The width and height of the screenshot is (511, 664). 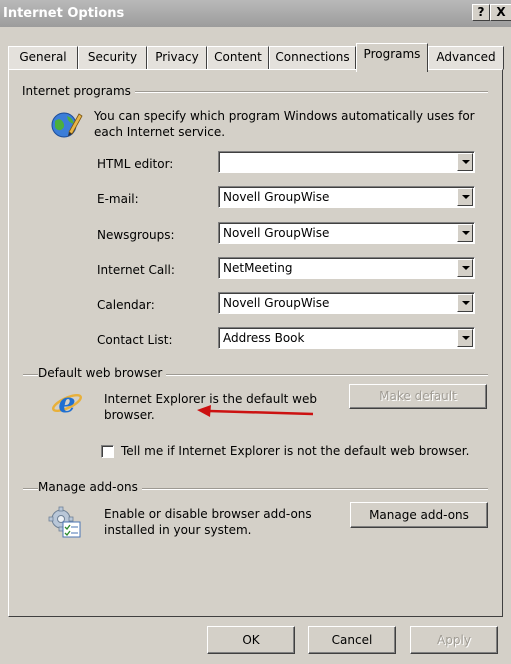 I want to click on svg-text: e, so click(x=66, y=403).